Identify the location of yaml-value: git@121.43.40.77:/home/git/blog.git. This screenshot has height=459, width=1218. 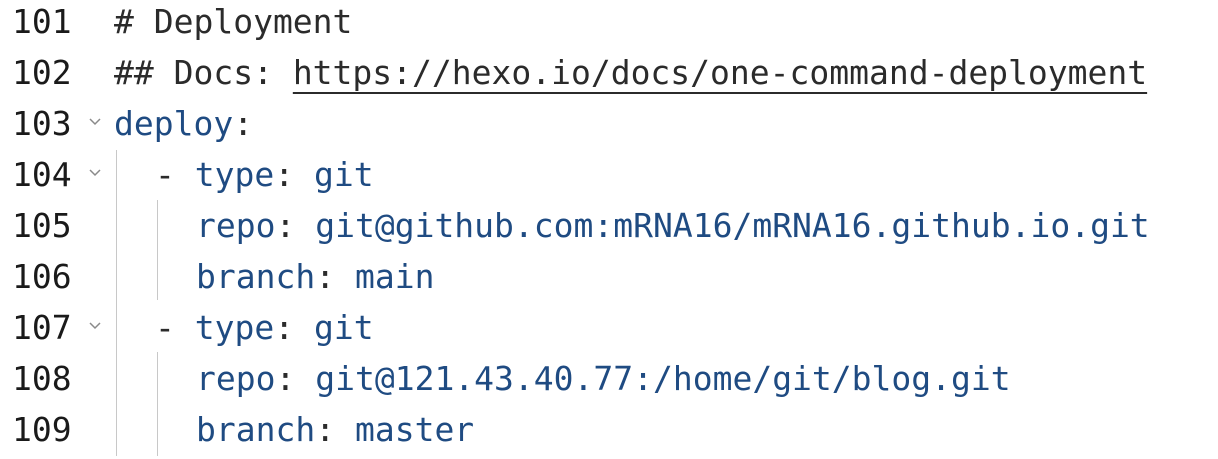
(663, 378).